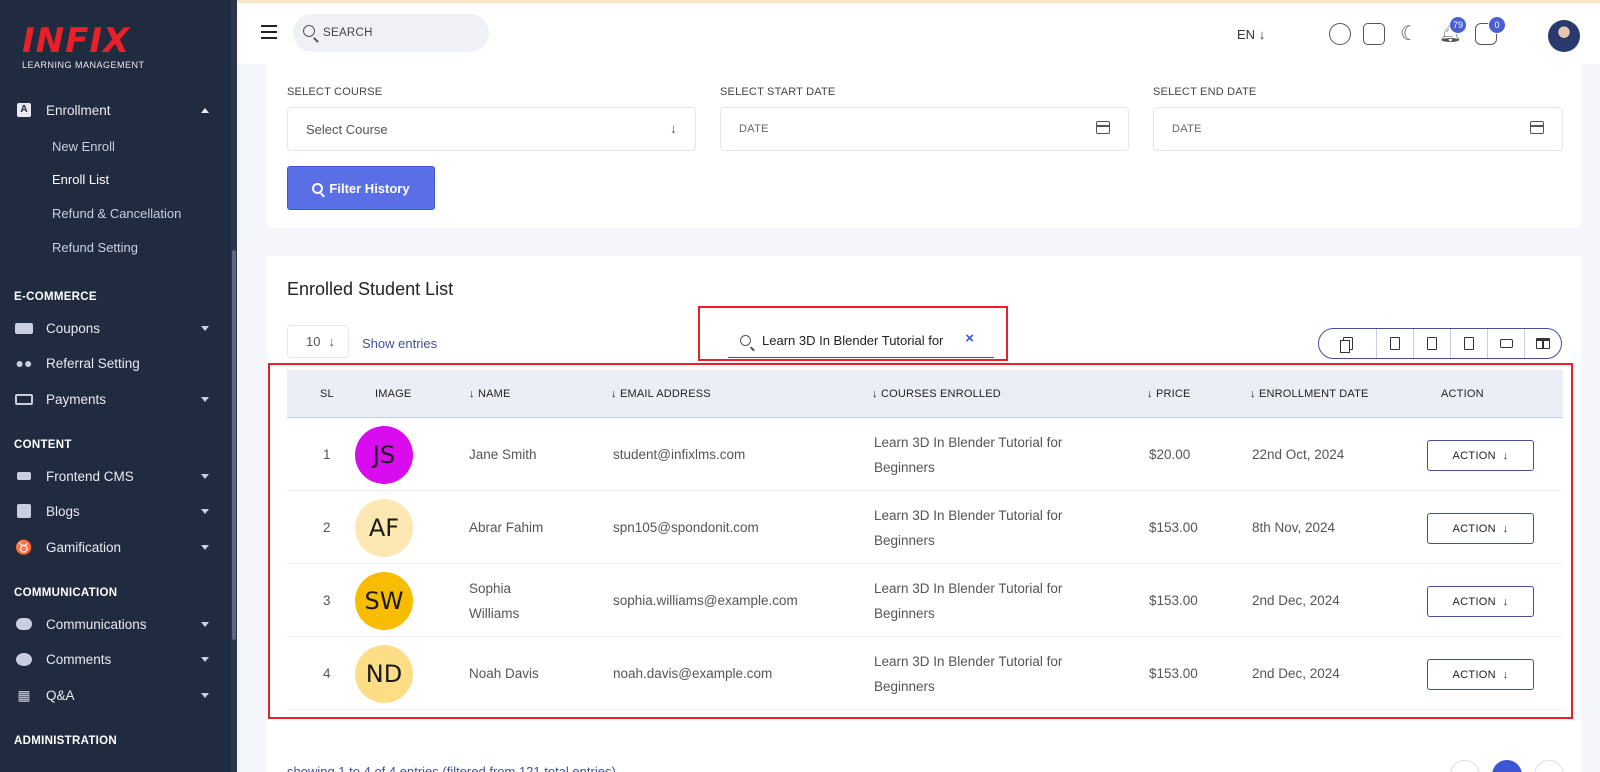 The image size is (1600, 772). What do you see at coordinates (96, 624) in the screenshot?
I see `sidebar-item-label: Communications` at bounding box center [96, 624].